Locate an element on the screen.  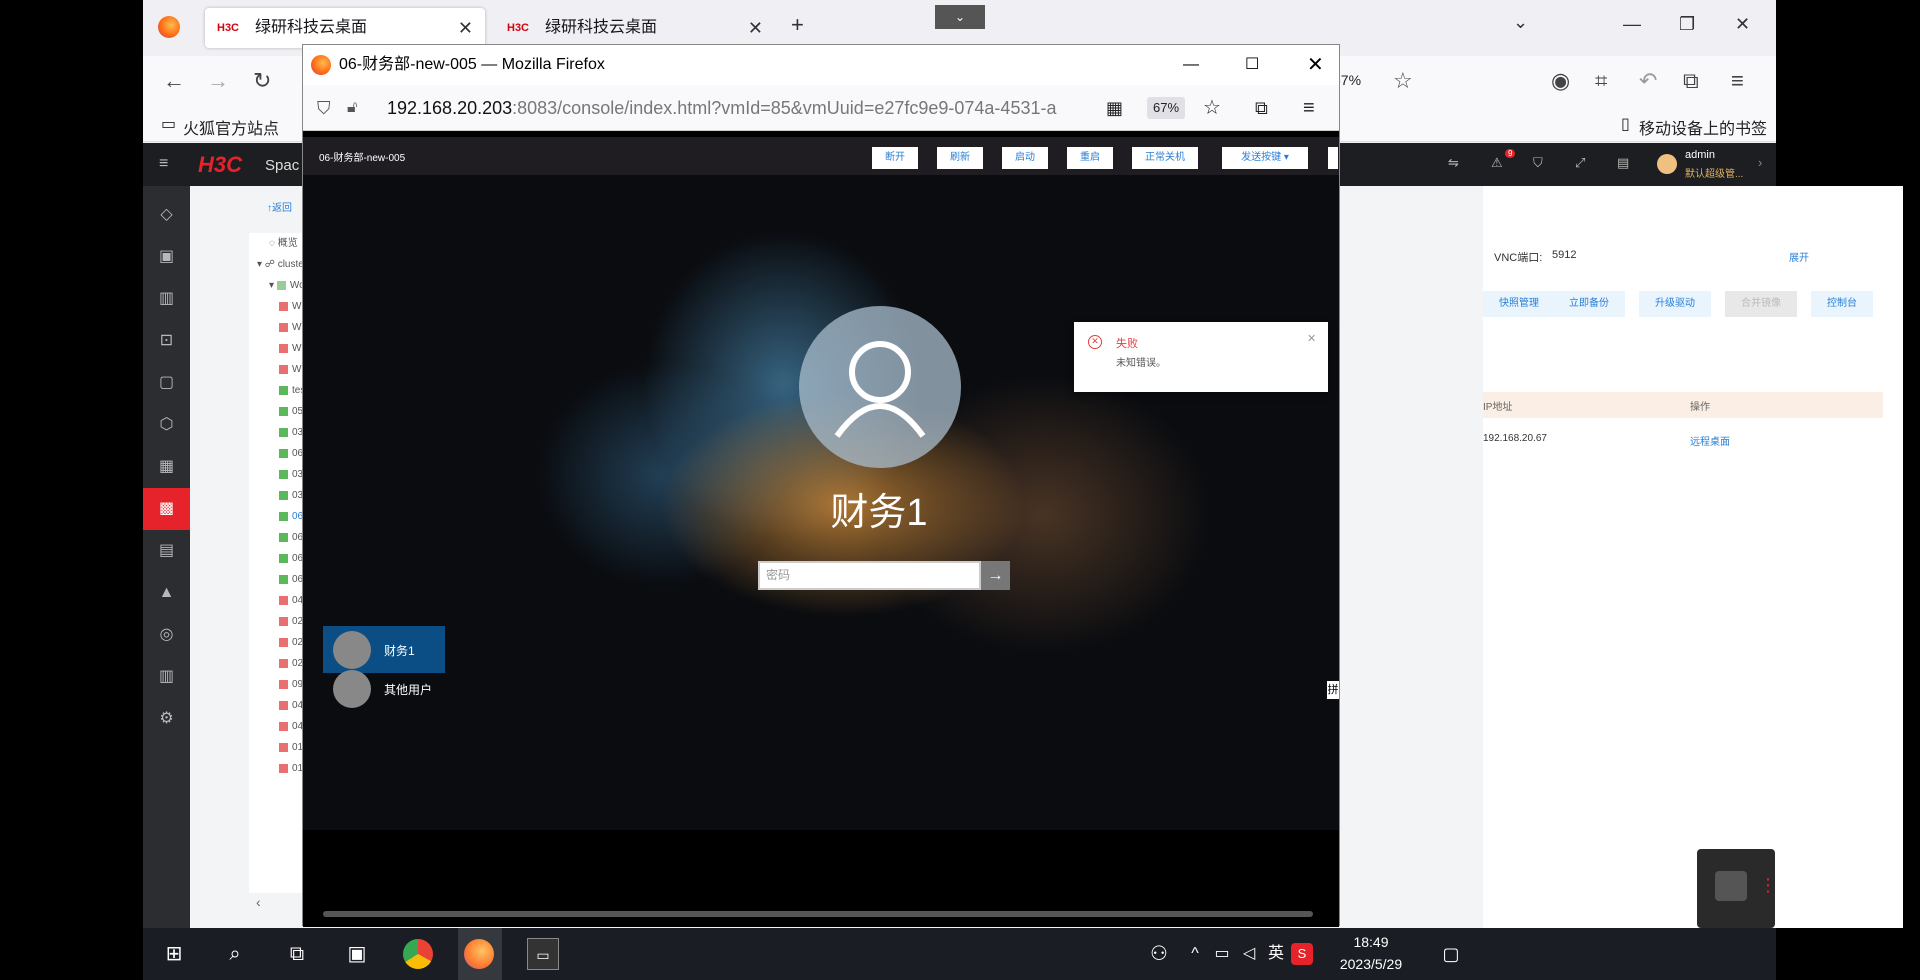
popup-minimize-icon: — is located at coordinates (1191, 65).